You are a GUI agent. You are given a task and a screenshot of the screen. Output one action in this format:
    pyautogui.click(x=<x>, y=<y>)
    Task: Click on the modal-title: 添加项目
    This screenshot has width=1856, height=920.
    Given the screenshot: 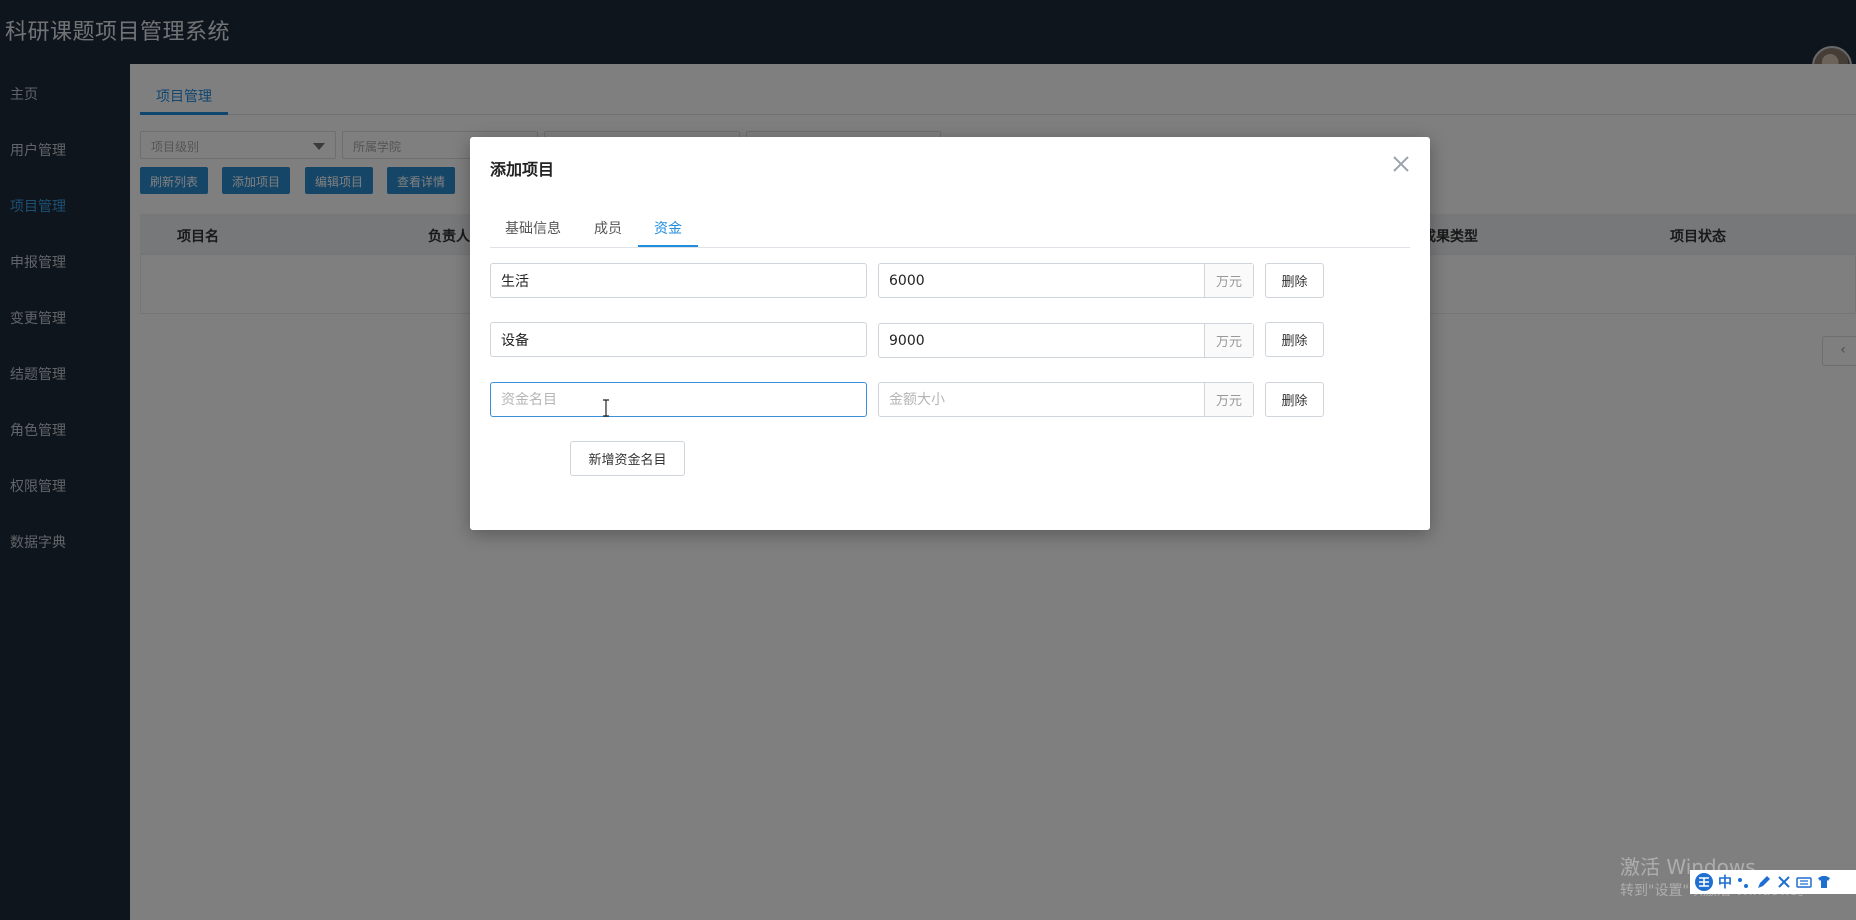 What is the action you would take?
    pyautogui.click(x=522, y=169)
    